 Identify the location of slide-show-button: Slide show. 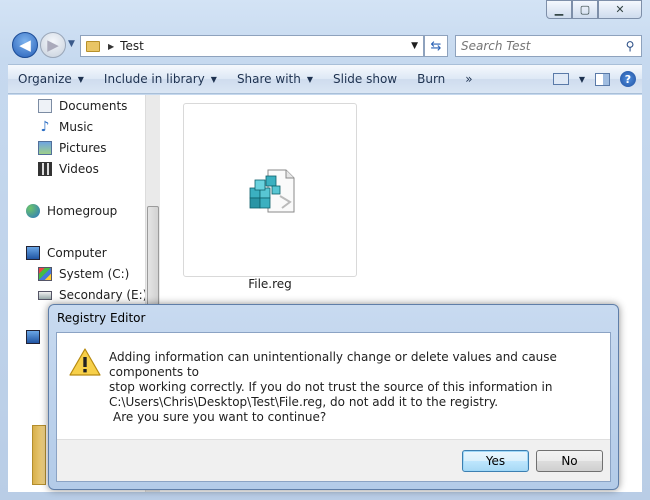
(365, 79).